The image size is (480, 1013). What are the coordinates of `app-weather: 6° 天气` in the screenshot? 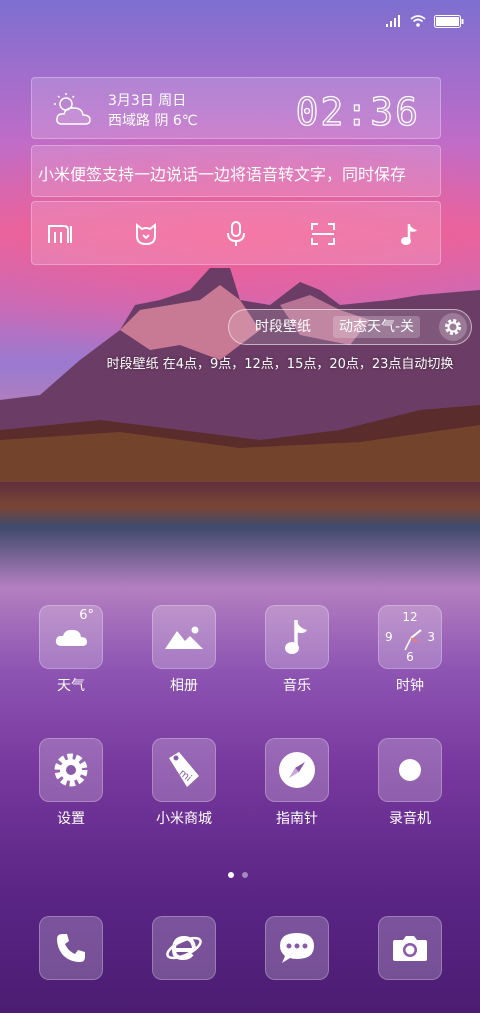 It's located at (71, 650).